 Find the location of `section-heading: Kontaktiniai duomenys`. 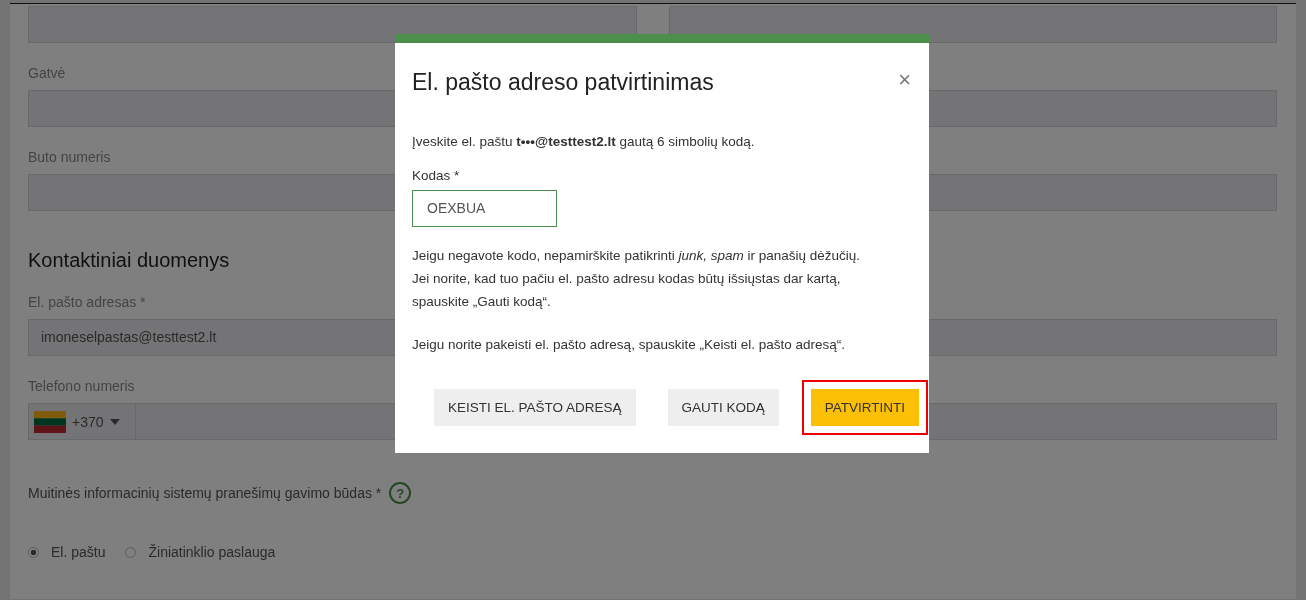

section-heading: Kontaktiniai duomenys is located at coordinates (129, 260).